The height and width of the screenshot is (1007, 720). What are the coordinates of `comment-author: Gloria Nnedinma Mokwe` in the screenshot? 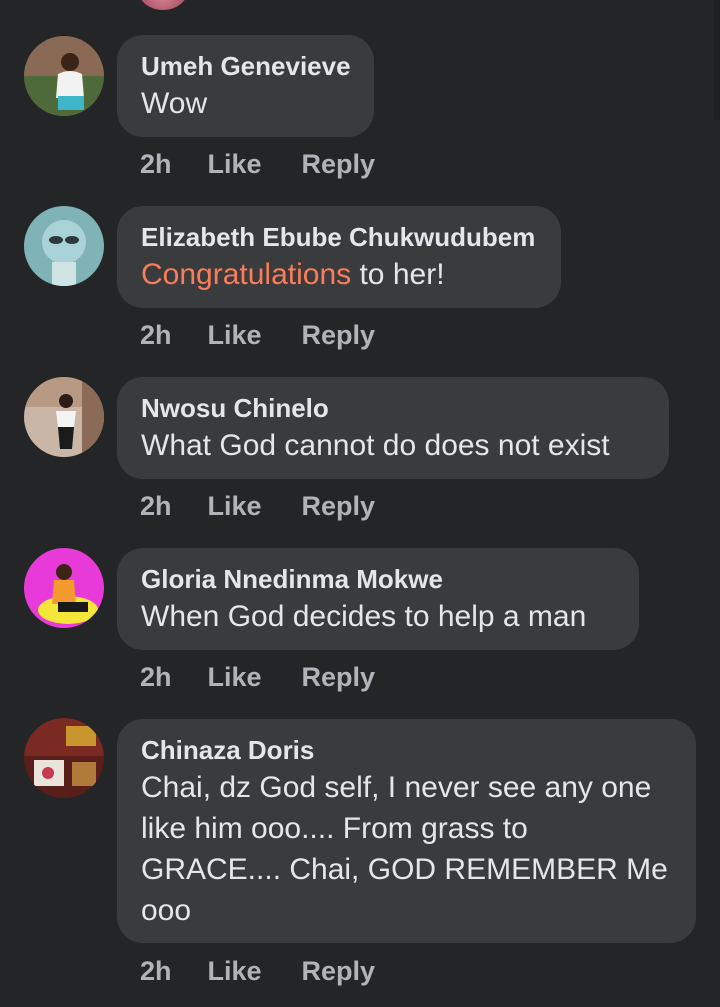 It's located at (378, 579).